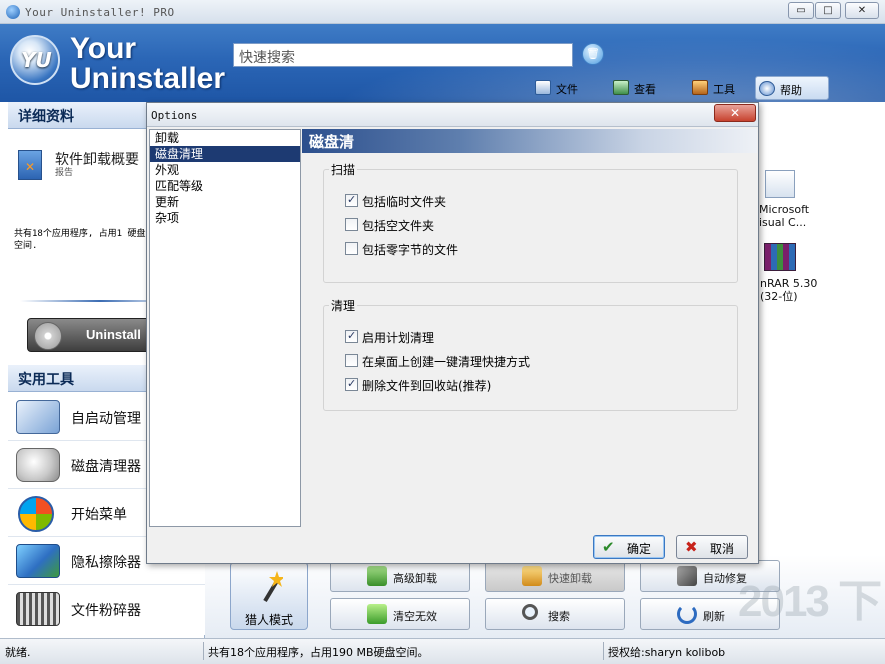  What do you see at coordinates (225, 138) in the screenshot?
I see `nav-item-uninstall: 卸载` at bounding box center [225, 138].